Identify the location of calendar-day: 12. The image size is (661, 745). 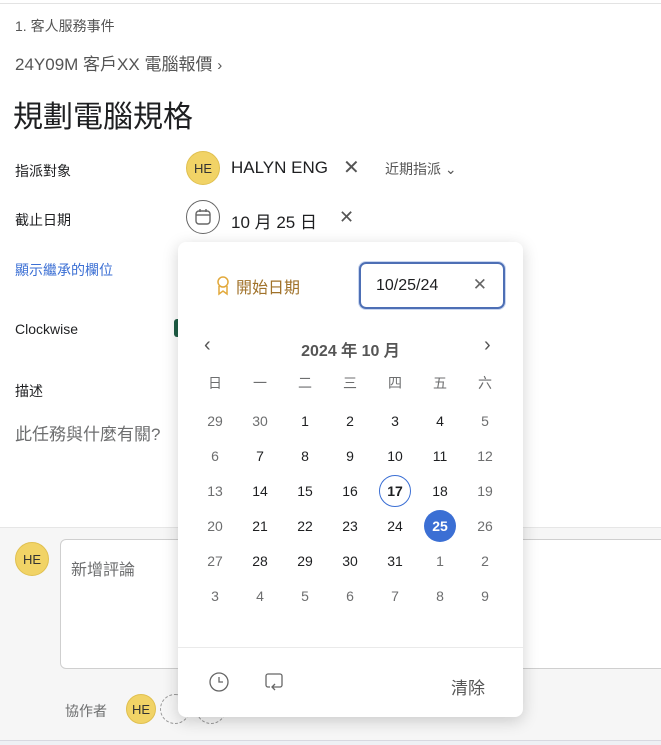
(485, 456).